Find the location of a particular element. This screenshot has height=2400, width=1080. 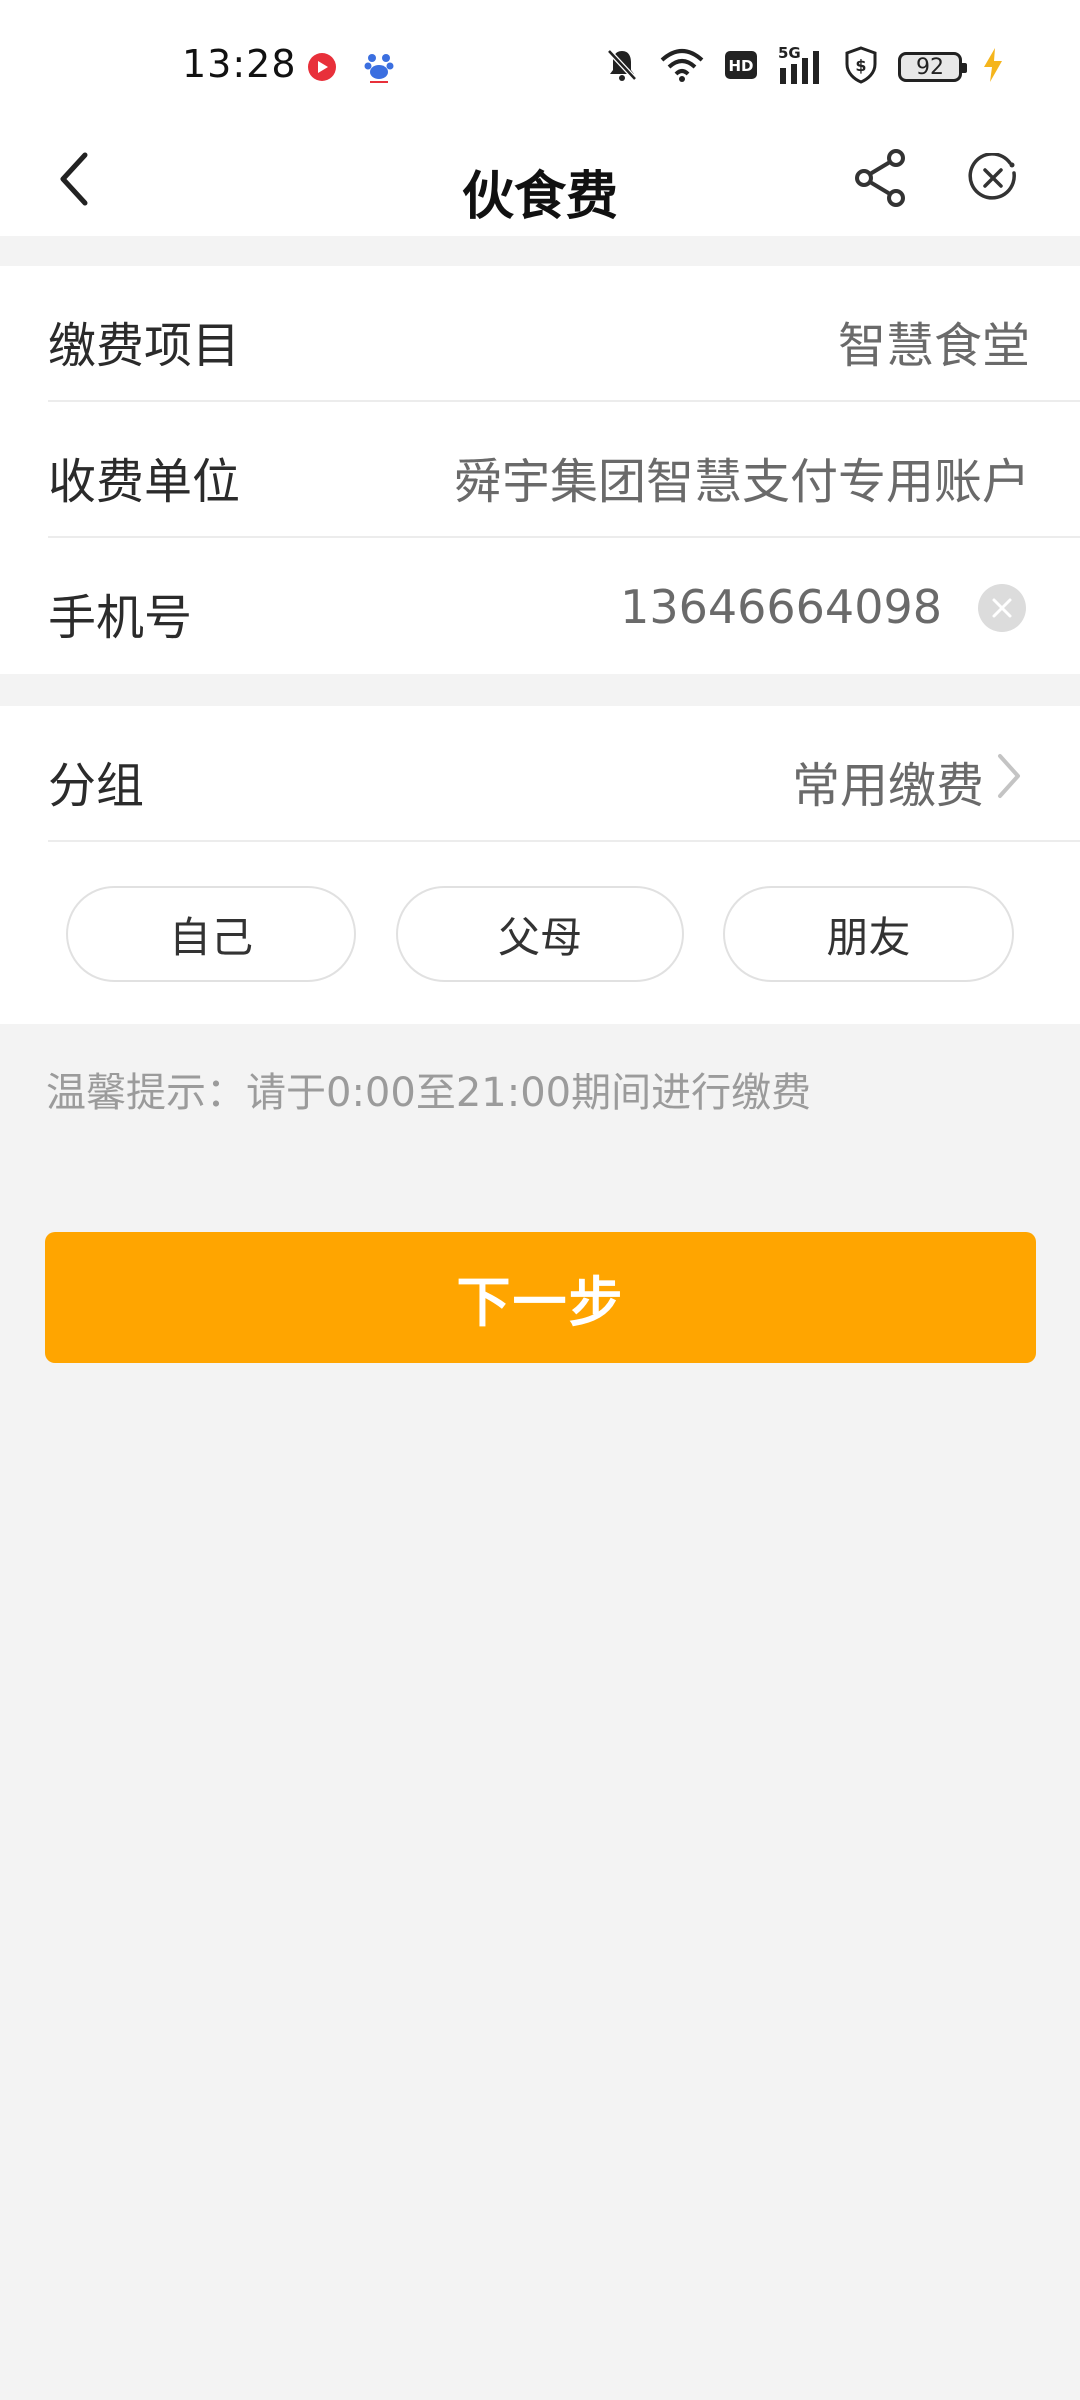

video-app-icon is located at coordinates (322, 69).